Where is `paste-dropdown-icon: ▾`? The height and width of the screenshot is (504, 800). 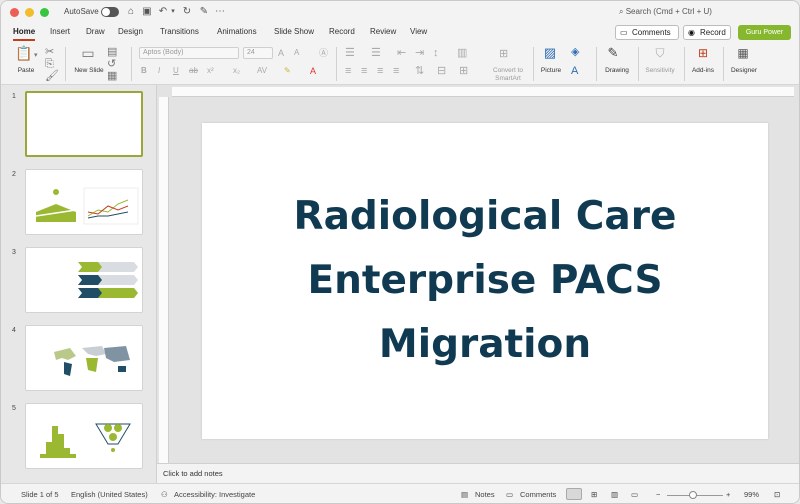 paste-dropdown-icon: ▾ is located at coordinates (36, 56).